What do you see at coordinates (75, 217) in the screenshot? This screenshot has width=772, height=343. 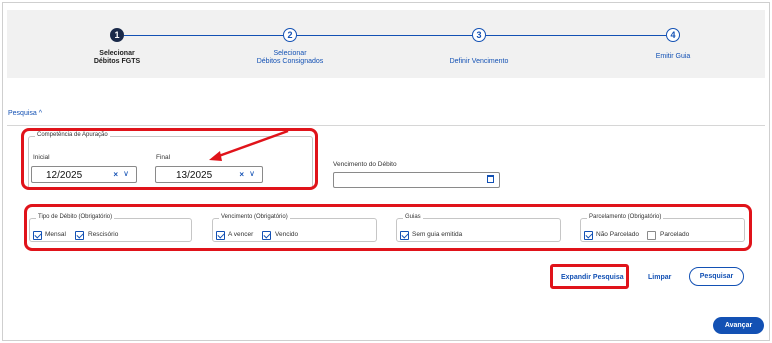 I see `tipo-debito-legend: Tipo de Débito (Obrigatório)` at bounding box center [75, 217].